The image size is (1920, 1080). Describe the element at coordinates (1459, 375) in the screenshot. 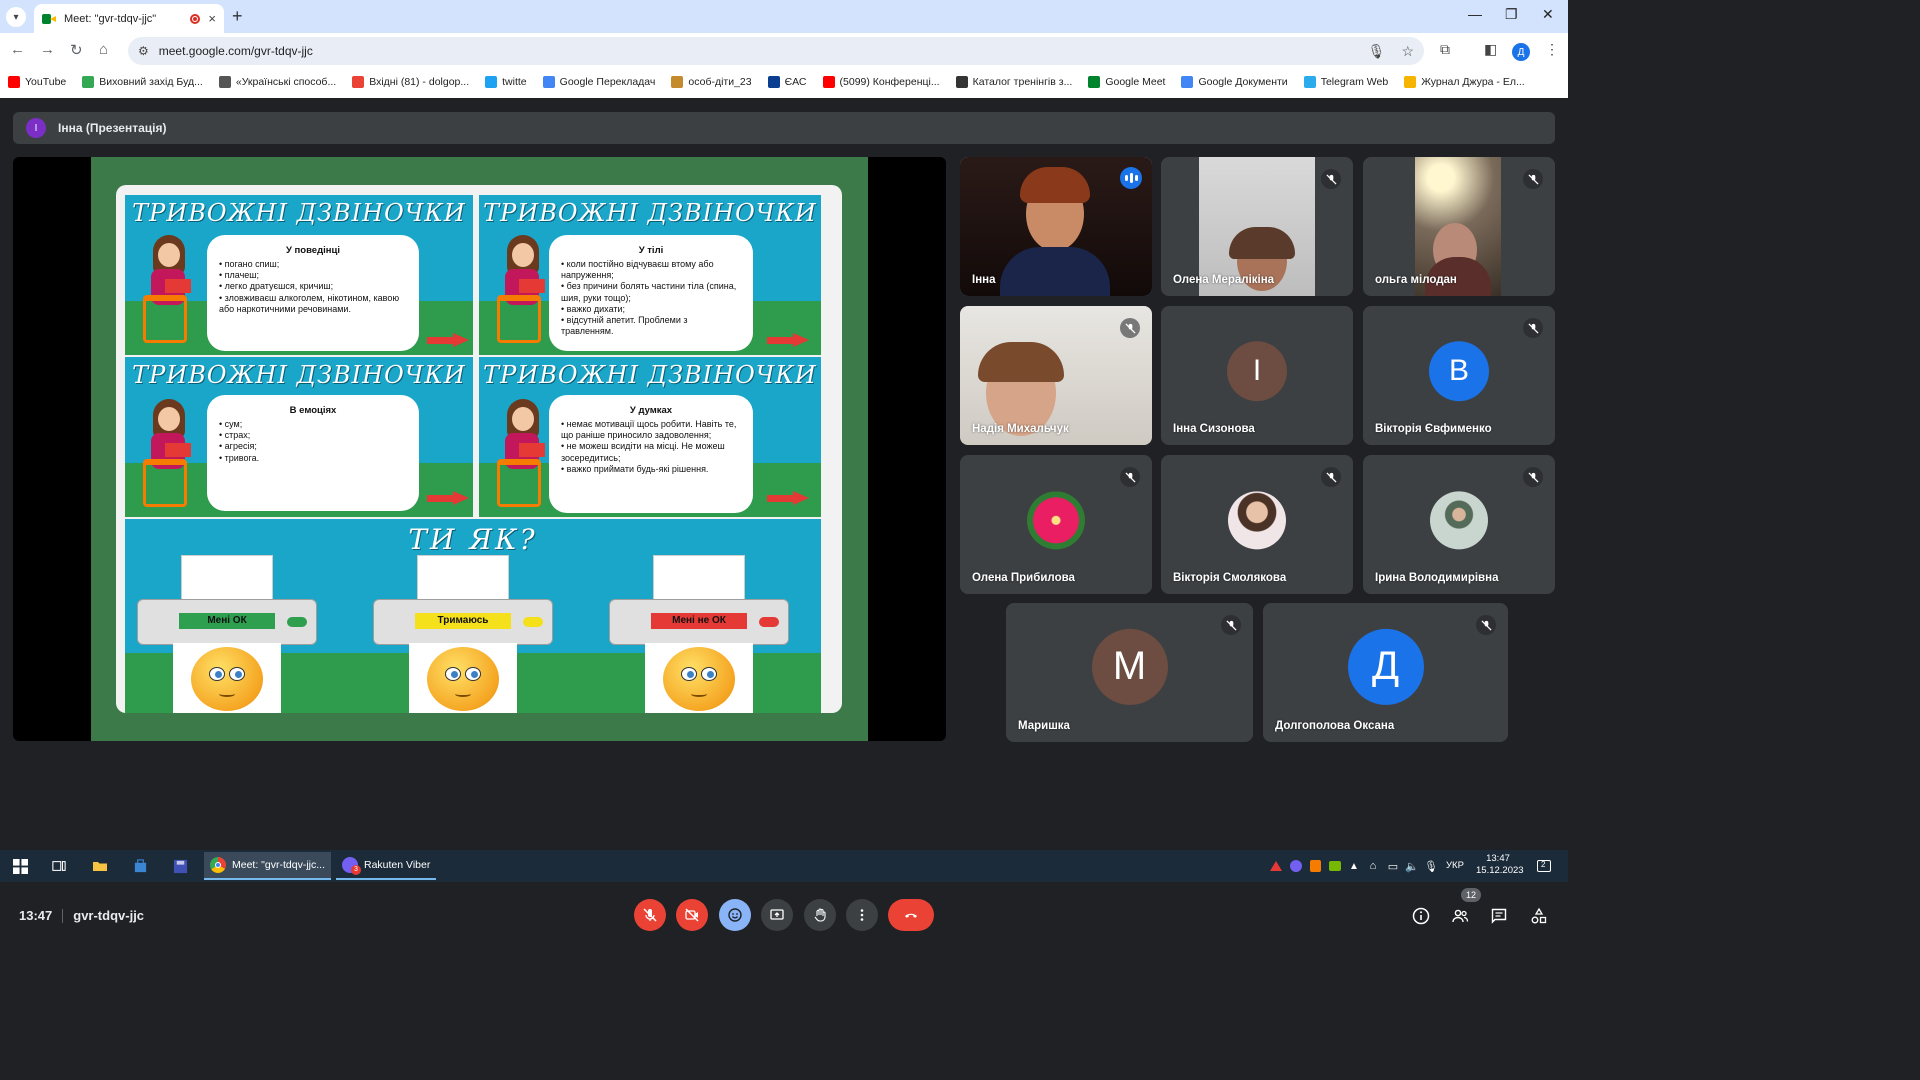

I see `participant-tile: В Вікторія Євфименко` at that location.